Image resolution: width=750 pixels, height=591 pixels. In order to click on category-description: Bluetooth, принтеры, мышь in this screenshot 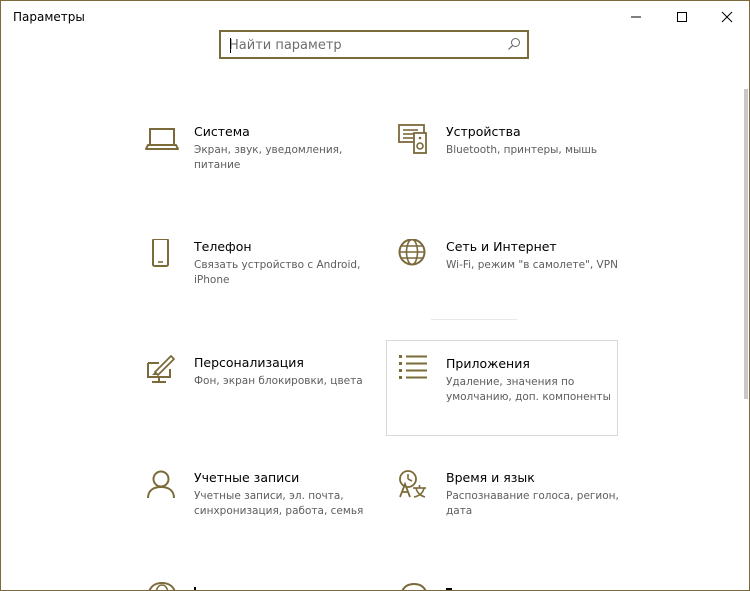, I will do `click(522, 150)`.